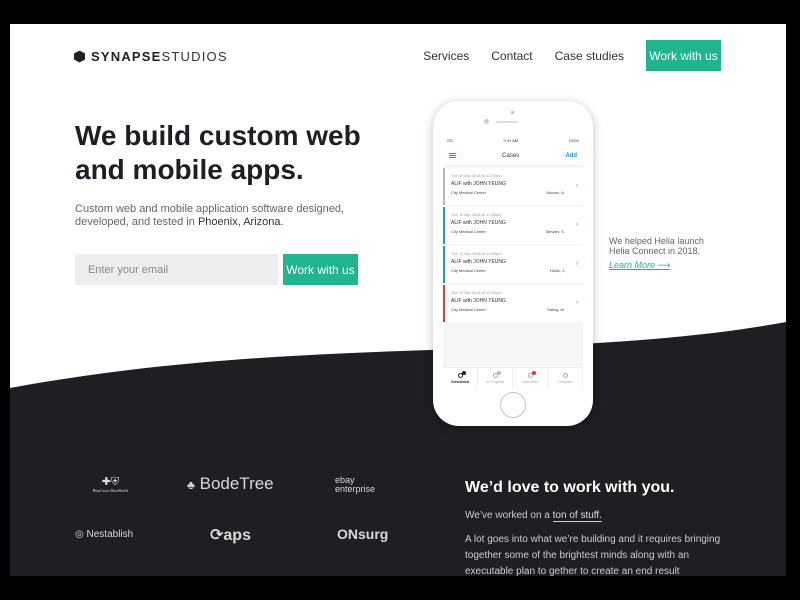 The image size is (800, 600). What do you see at coordinates (446, 56) in the screenshot?
I see `nav-services: Services` at bounding box center [446, 56].